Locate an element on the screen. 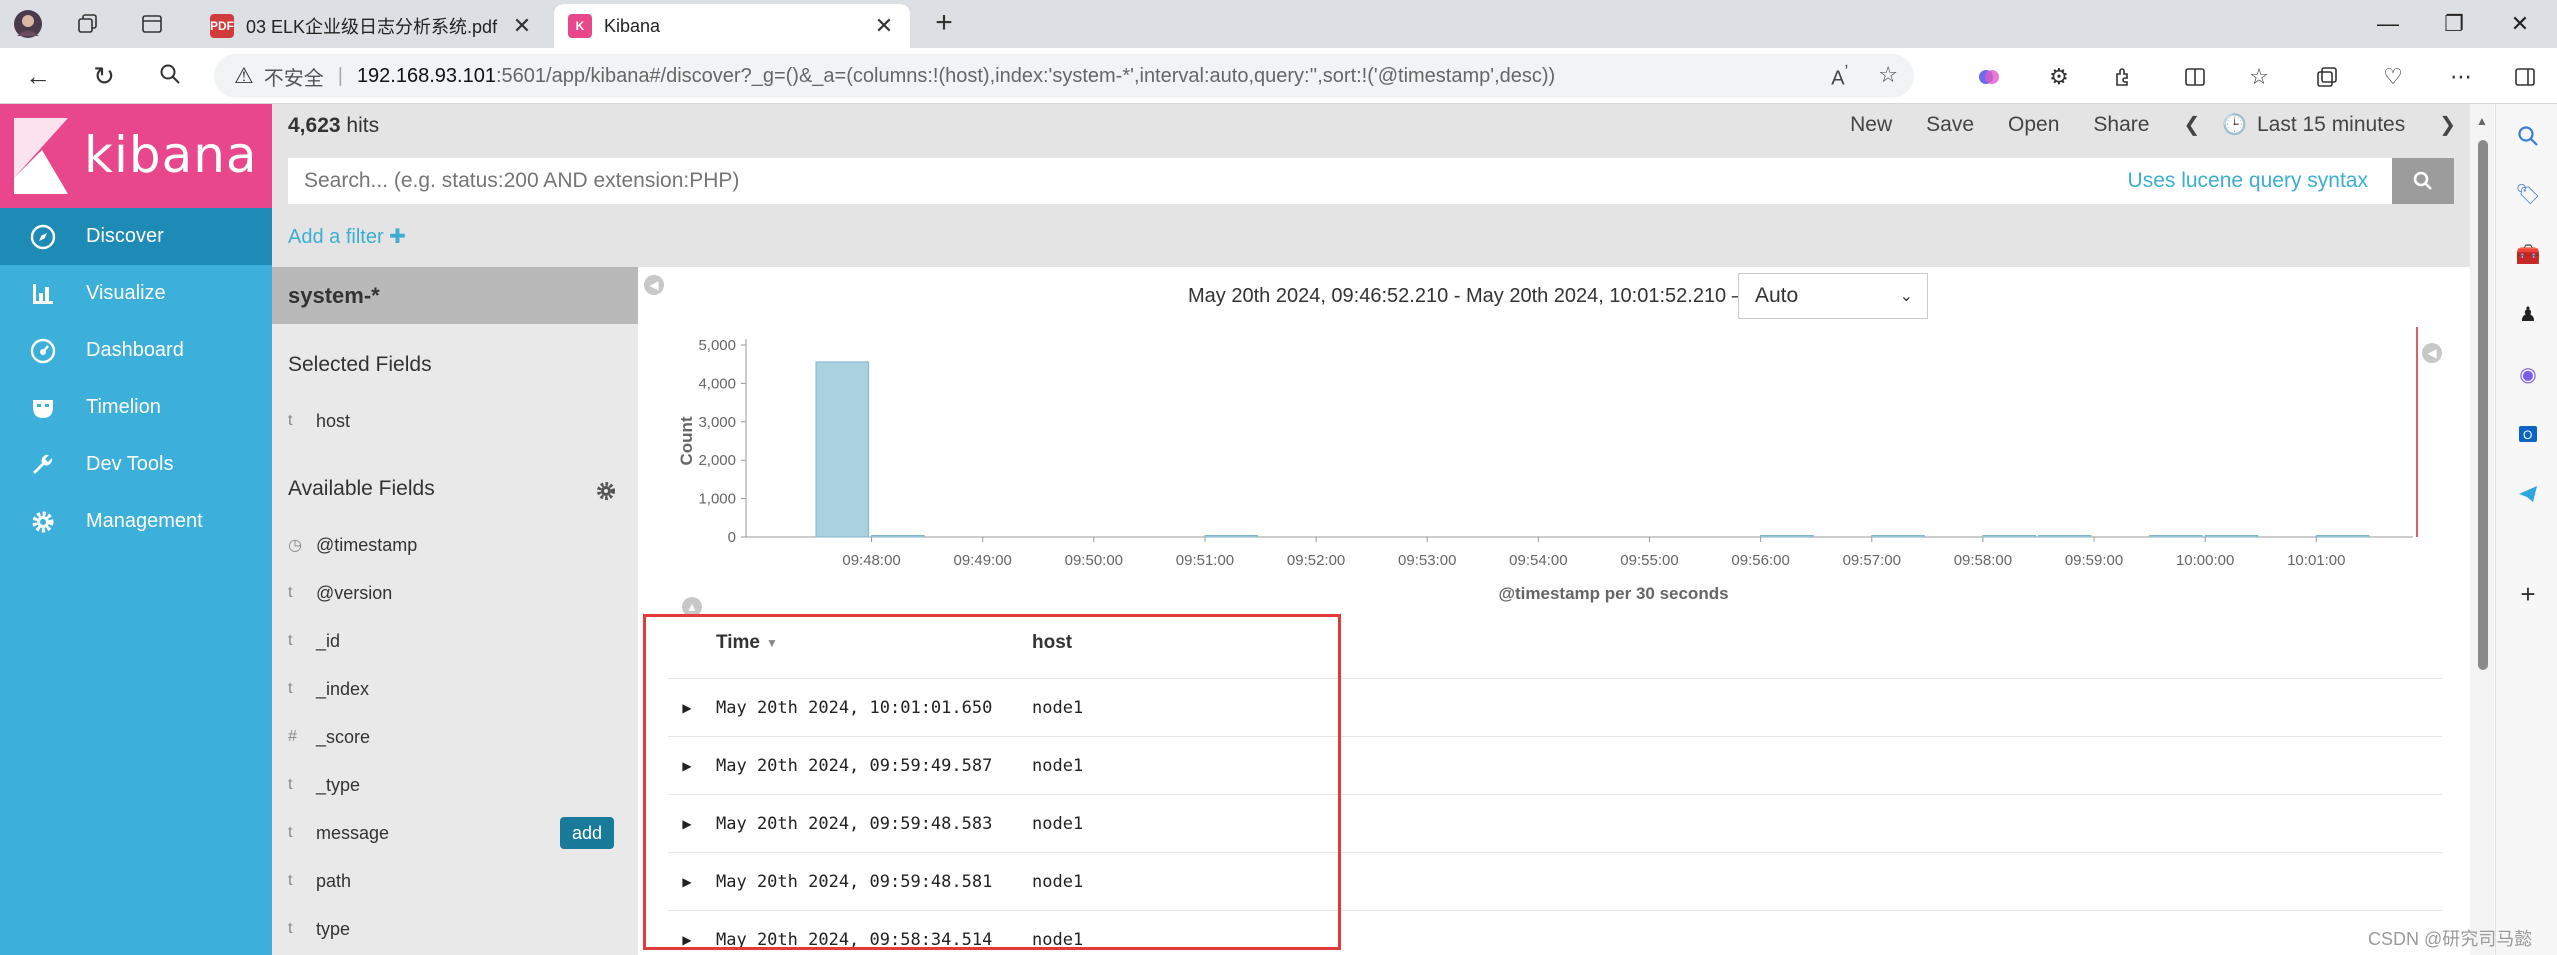  restore-button: ❐ is located at coordinates (2454, 24).